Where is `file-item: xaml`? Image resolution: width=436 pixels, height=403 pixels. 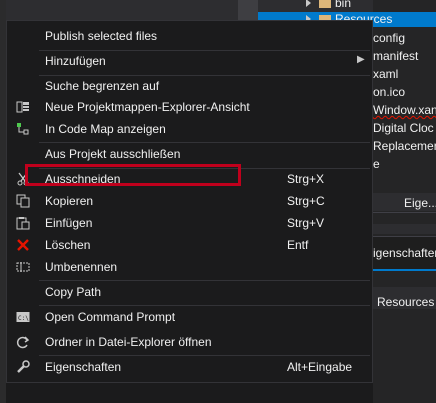
file-item: xaml is located at coordinates (385, 74).